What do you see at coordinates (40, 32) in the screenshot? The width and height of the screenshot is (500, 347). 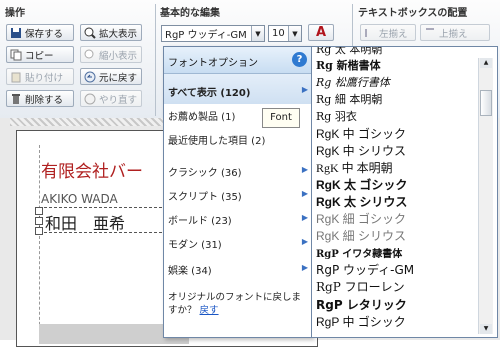 I see `save-button: 保存する` at bounding box center [40, 32].